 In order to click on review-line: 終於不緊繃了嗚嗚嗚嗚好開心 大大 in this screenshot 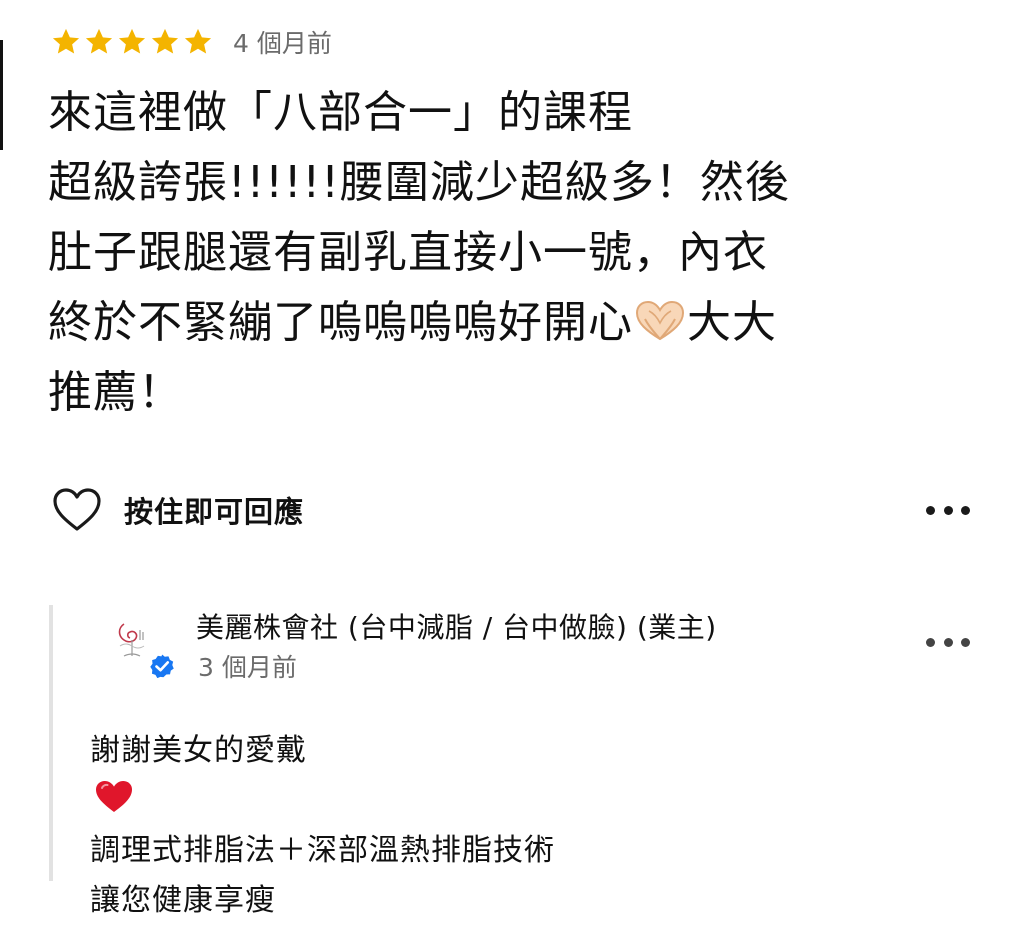, I will do `click(518, 323)`.